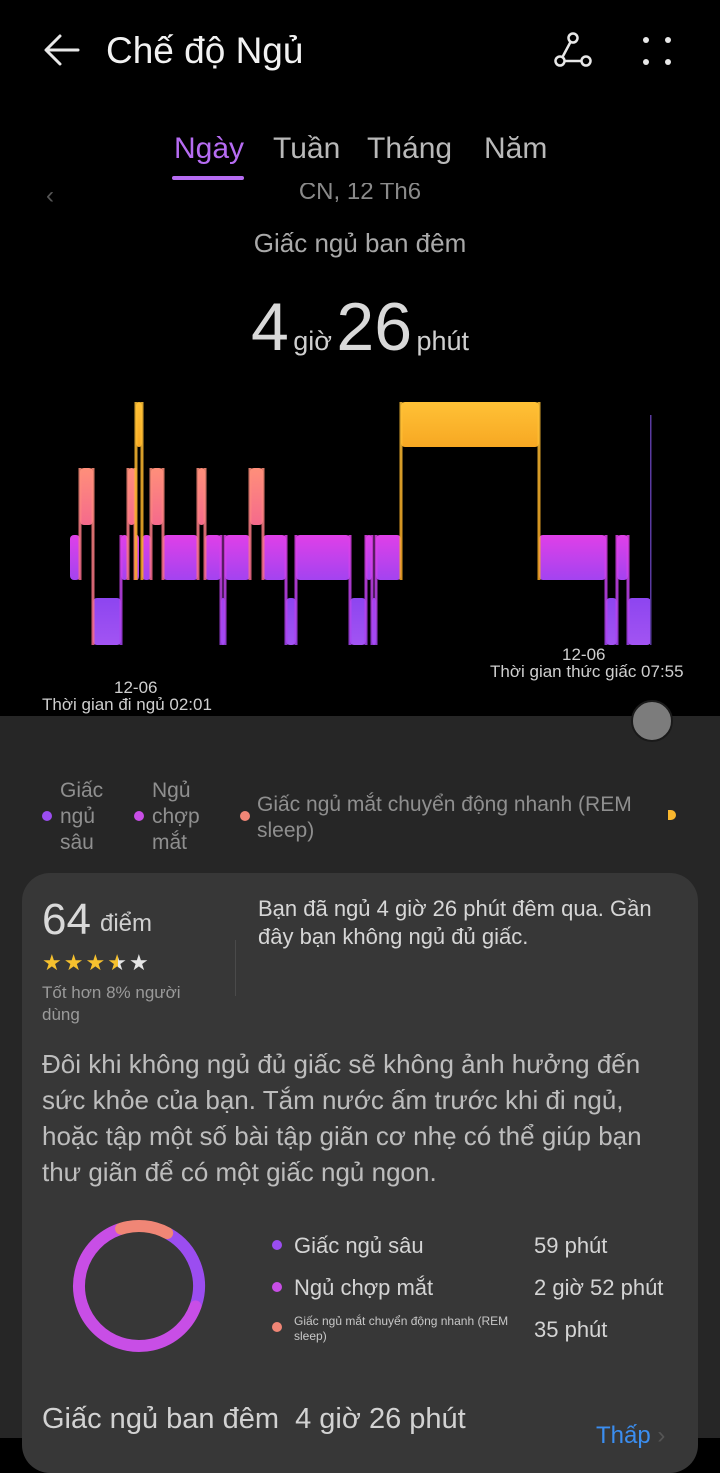 Image resolution: width=720 pixels, height=1473 pixels. Describe the element at coordinates (312, 341) in the screenshot. I see `hours-unit: giờ` at that location.